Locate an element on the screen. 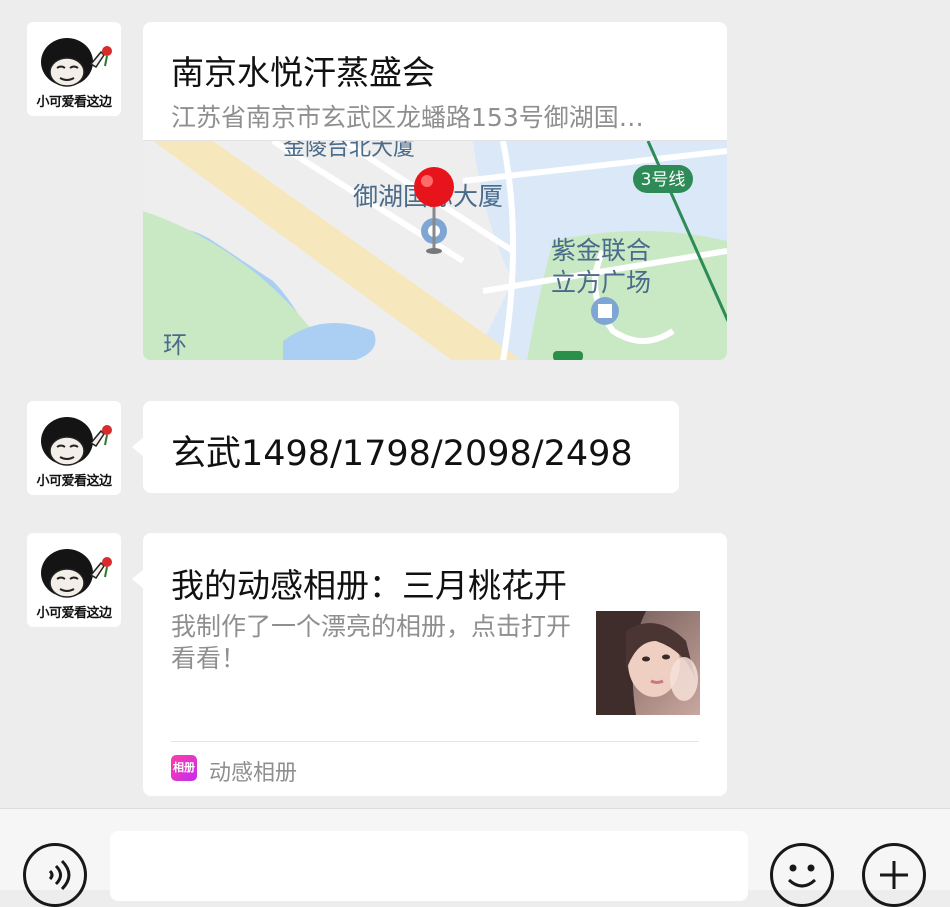  voice-button is located at coordinates (55, 875).